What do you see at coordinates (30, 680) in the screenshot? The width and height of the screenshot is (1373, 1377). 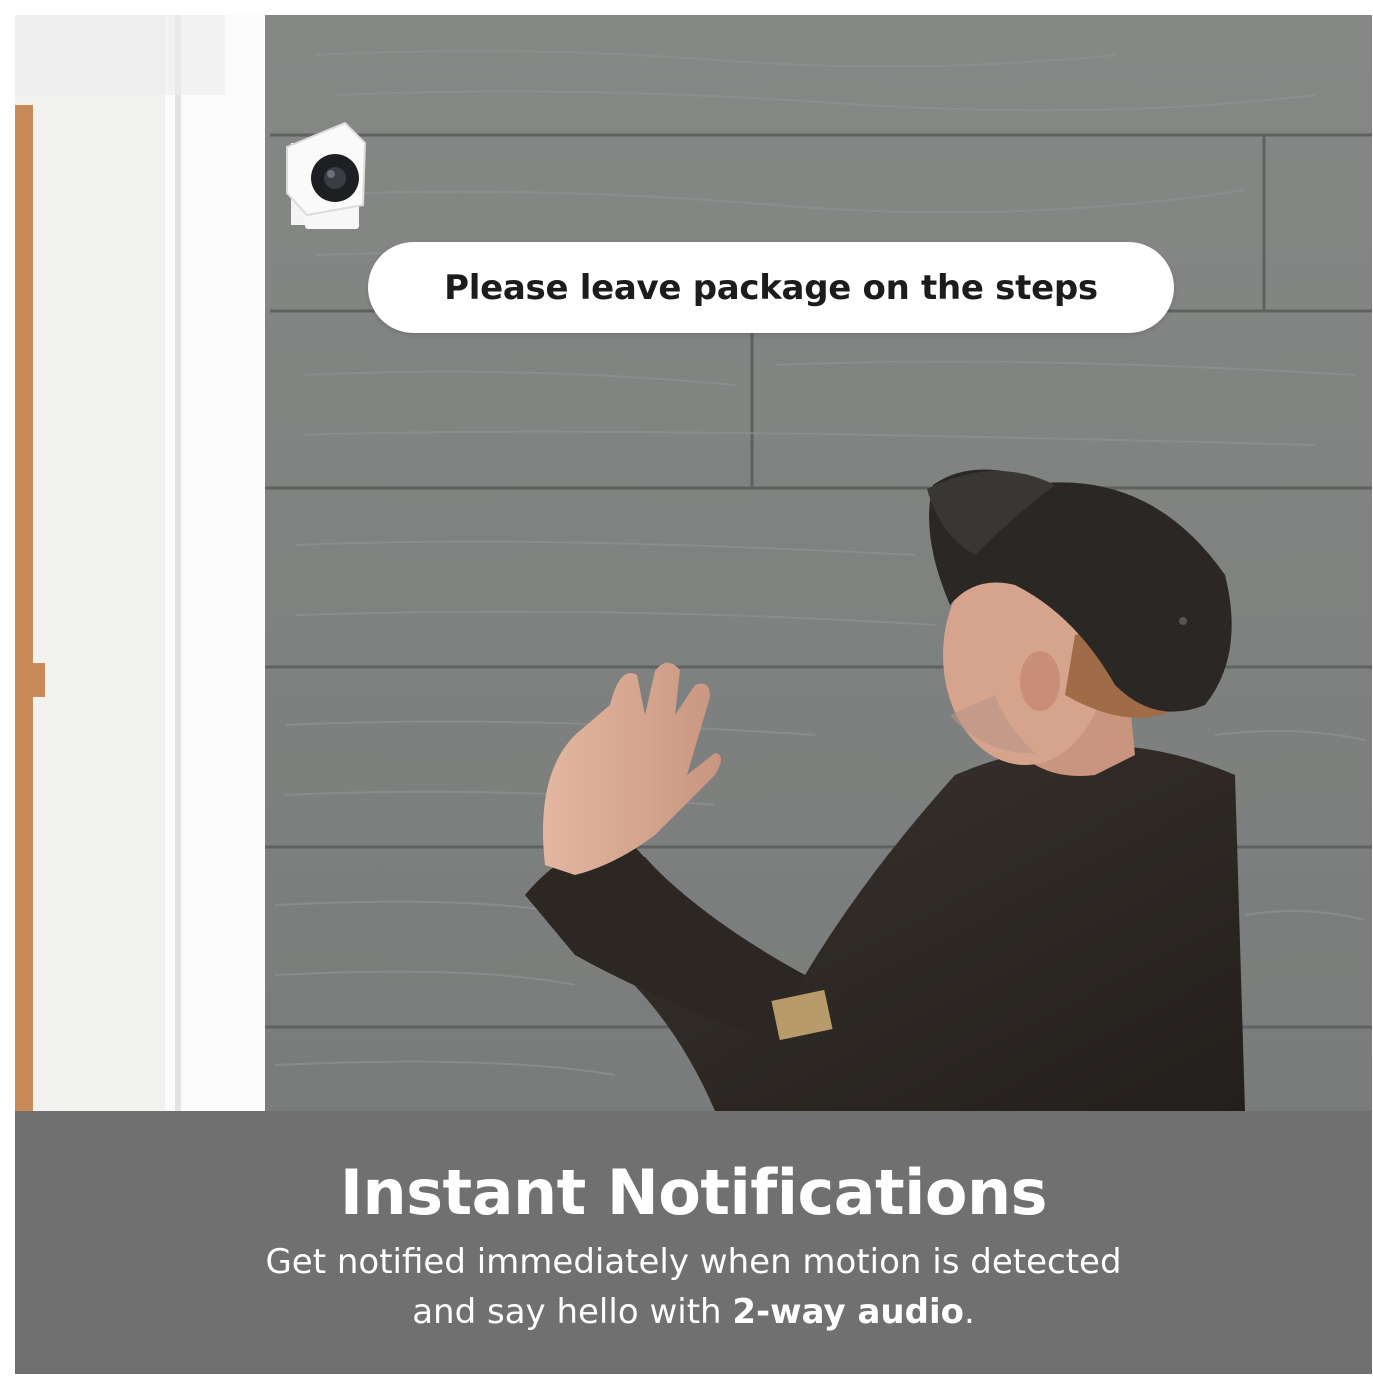 I see `door-handle` at bounding box center [30, 680].